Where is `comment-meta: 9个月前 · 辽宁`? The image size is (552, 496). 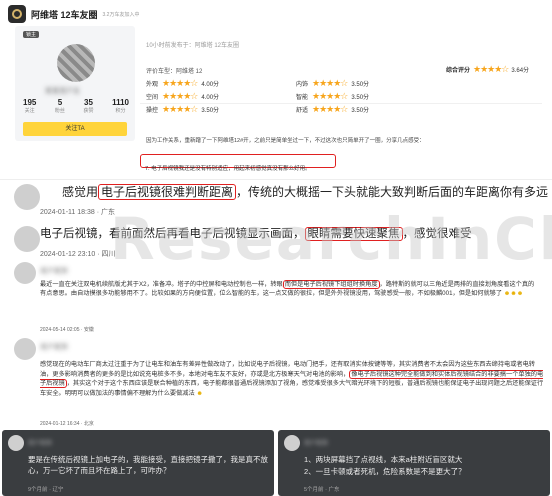
comment-meta: 9个月前 · 辽宁 is located at coordinates (46, 490).